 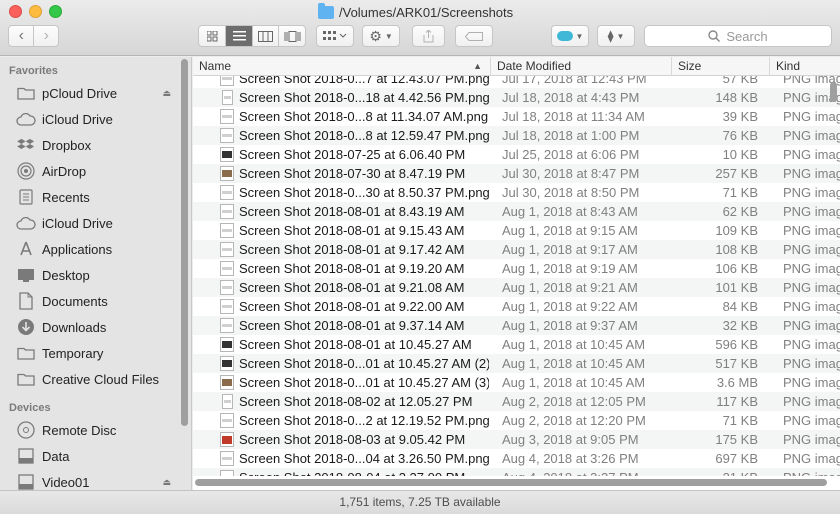 What do you see at coordinates (352, 249) in the screenshot?
I see `file-name: Screen Shot 2018-08-01 at 9.17.42 AM` at bounding box center [352, 249].